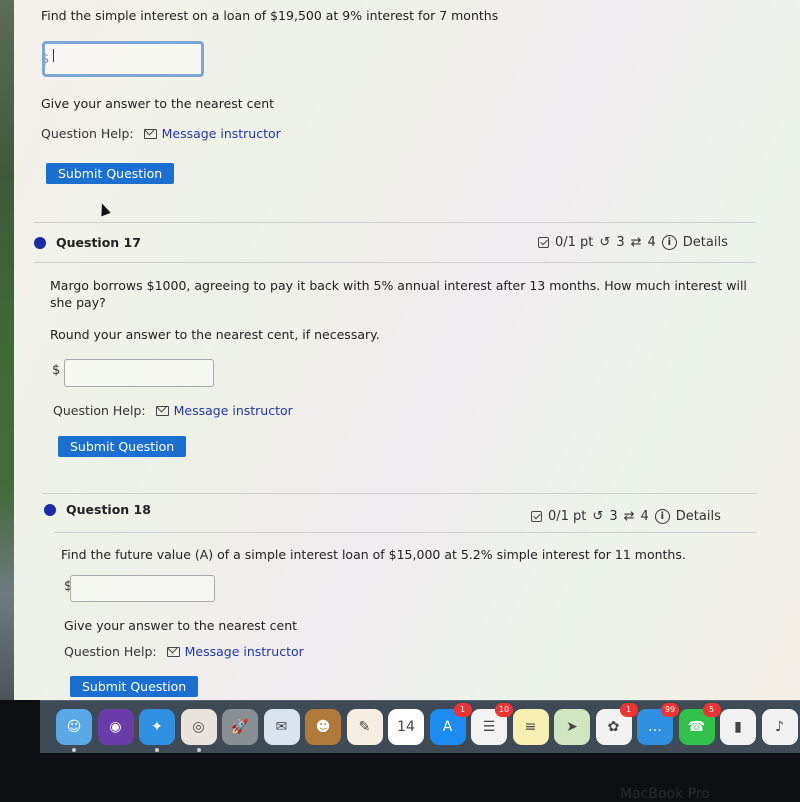 Image resolution: width=800 pixels, height=802 pixels. I want to click on question-18-help: Question Help: Message instructor, so click(184, 651).